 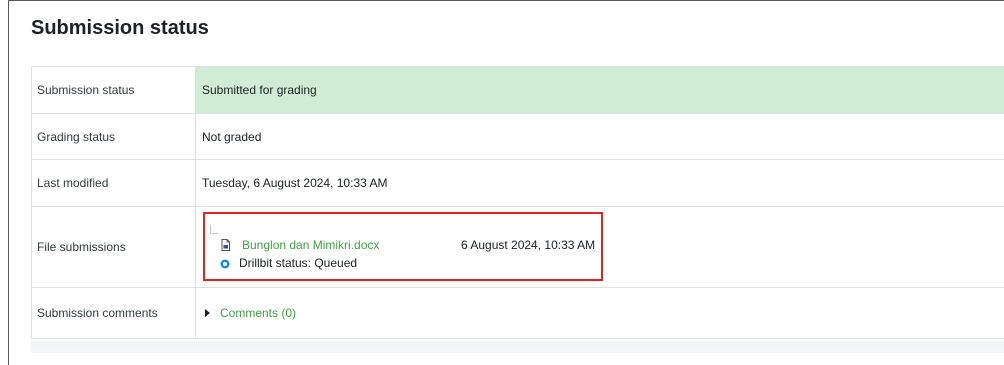 I want to click on comments-link: Comments (0), so click(x=258, y=313).